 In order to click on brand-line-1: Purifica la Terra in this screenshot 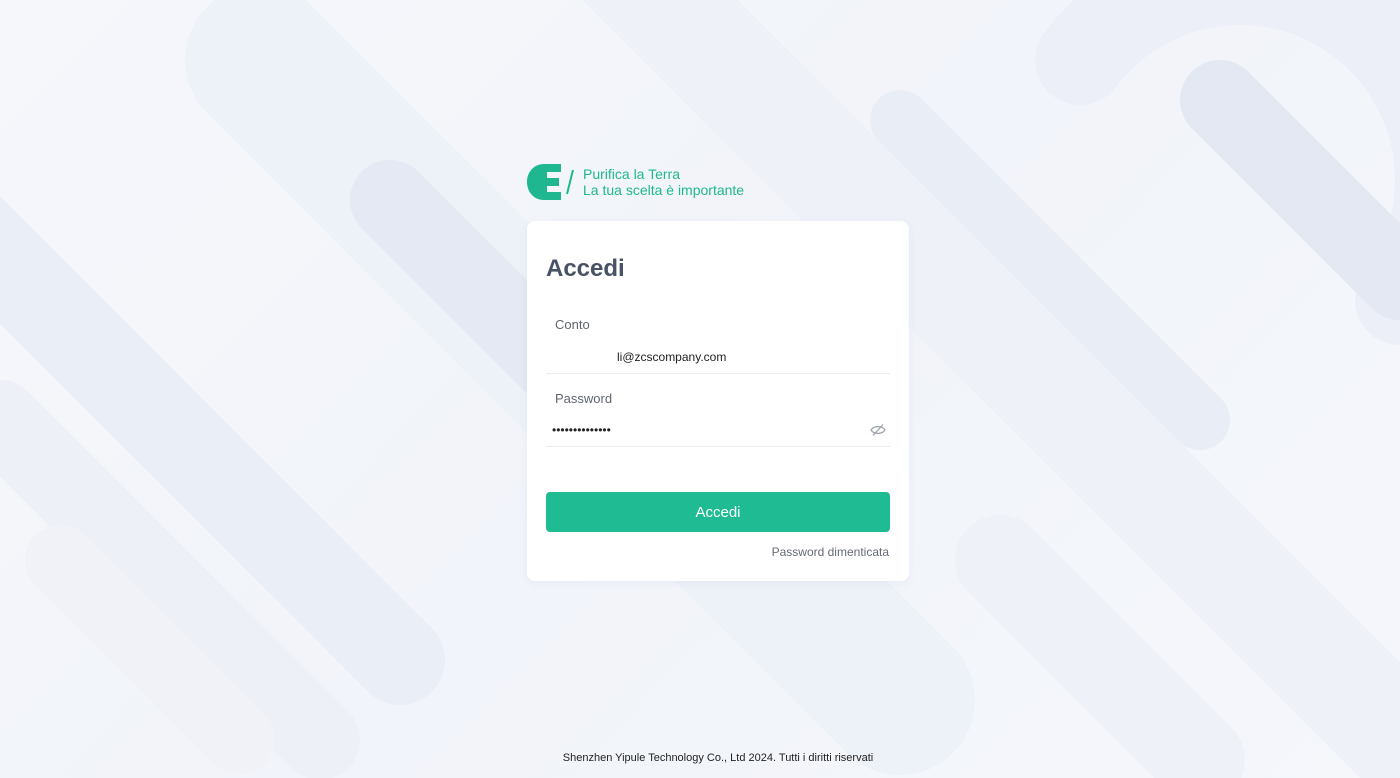, I will do `click(632, 174)`.